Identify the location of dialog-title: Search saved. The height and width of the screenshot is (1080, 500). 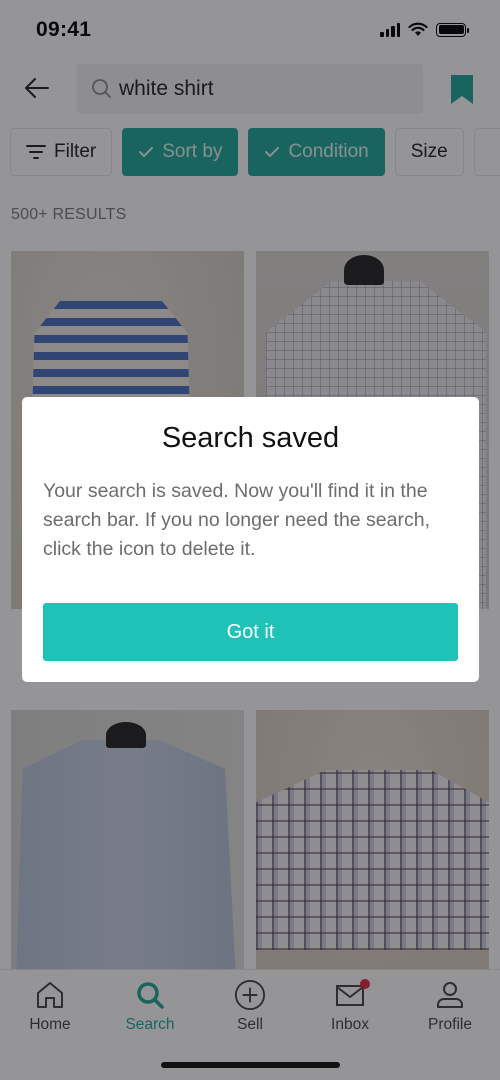
(250, 438).